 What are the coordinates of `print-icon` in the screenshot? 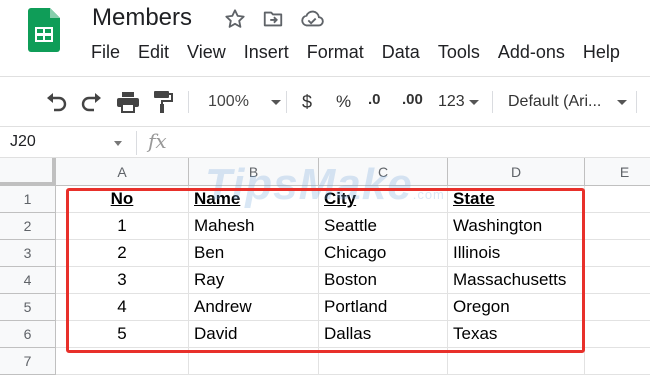 It's located at (128, 102).